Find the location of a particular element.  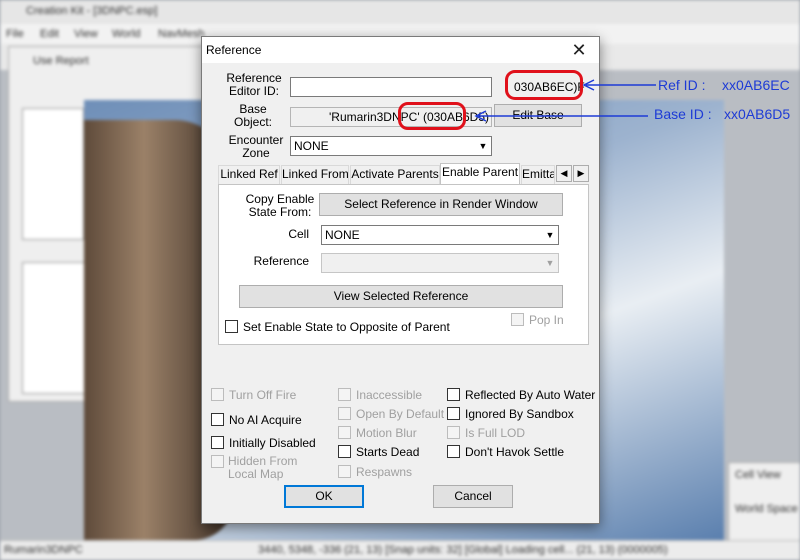

hidden-from-local-map-checkbox: Hidden From Local Map is located at coordinates (254, 468).